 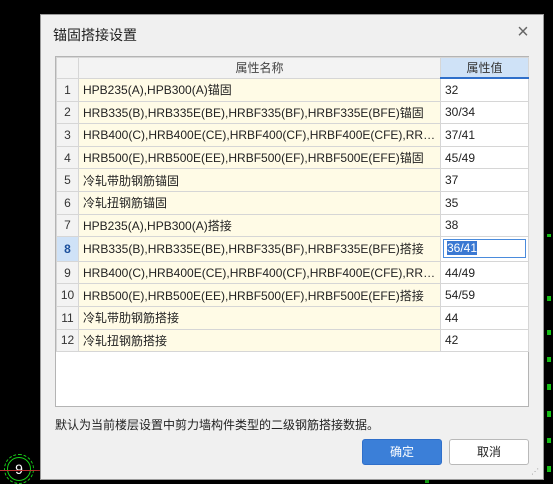 I want to click on row-number: 10, so click(x=67, y=295).